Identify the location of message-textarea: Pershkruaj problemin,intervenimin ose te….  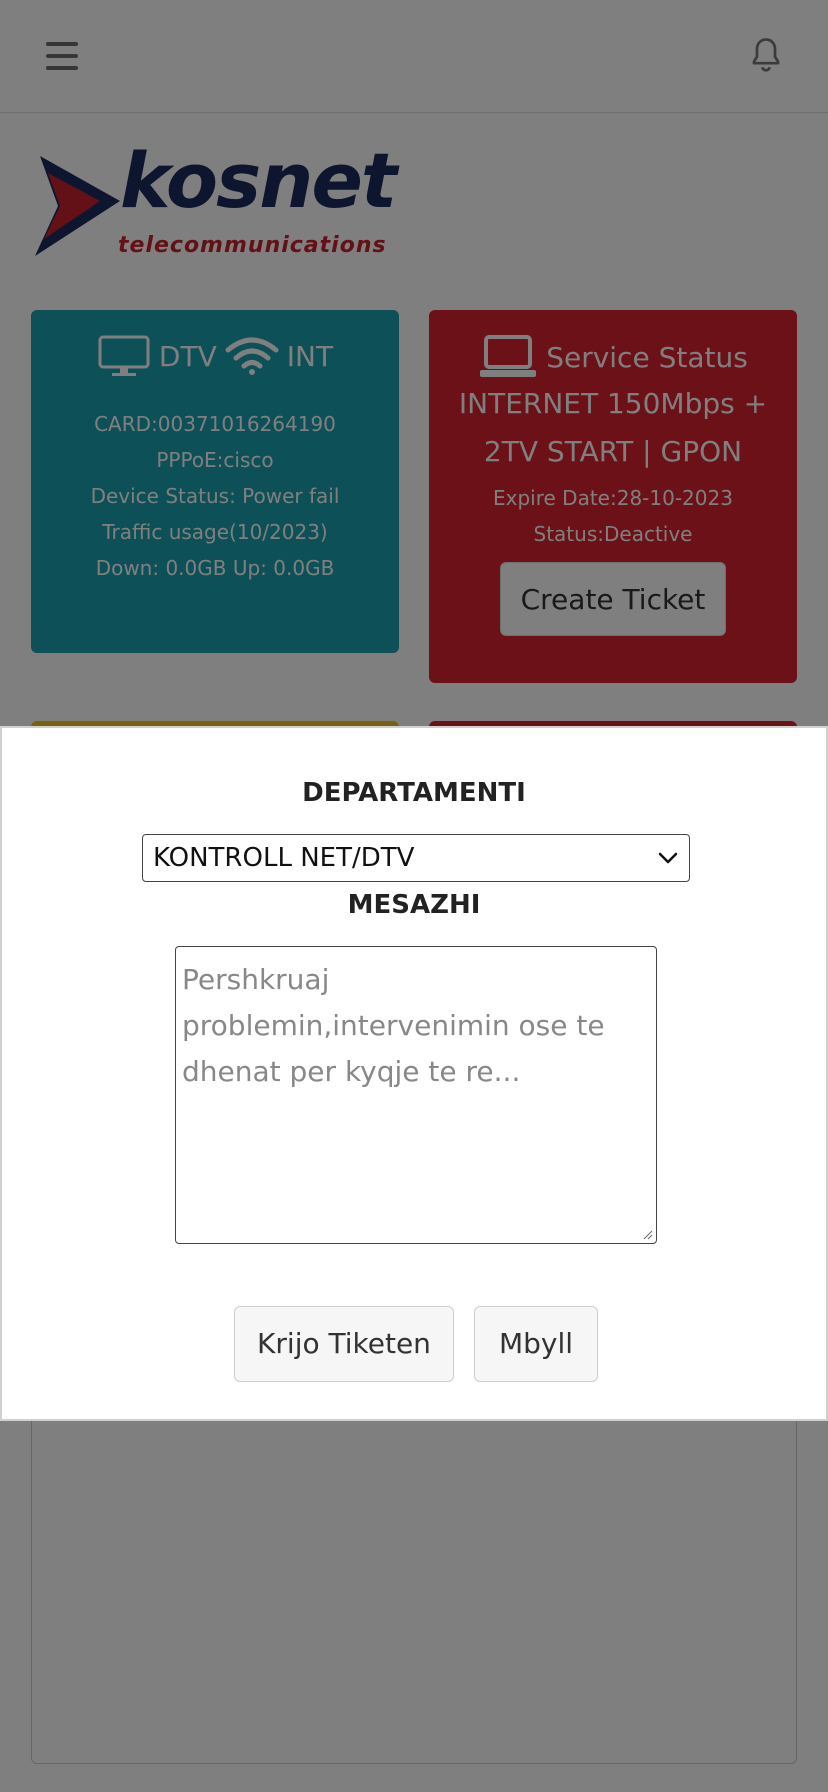
(416, 1095).